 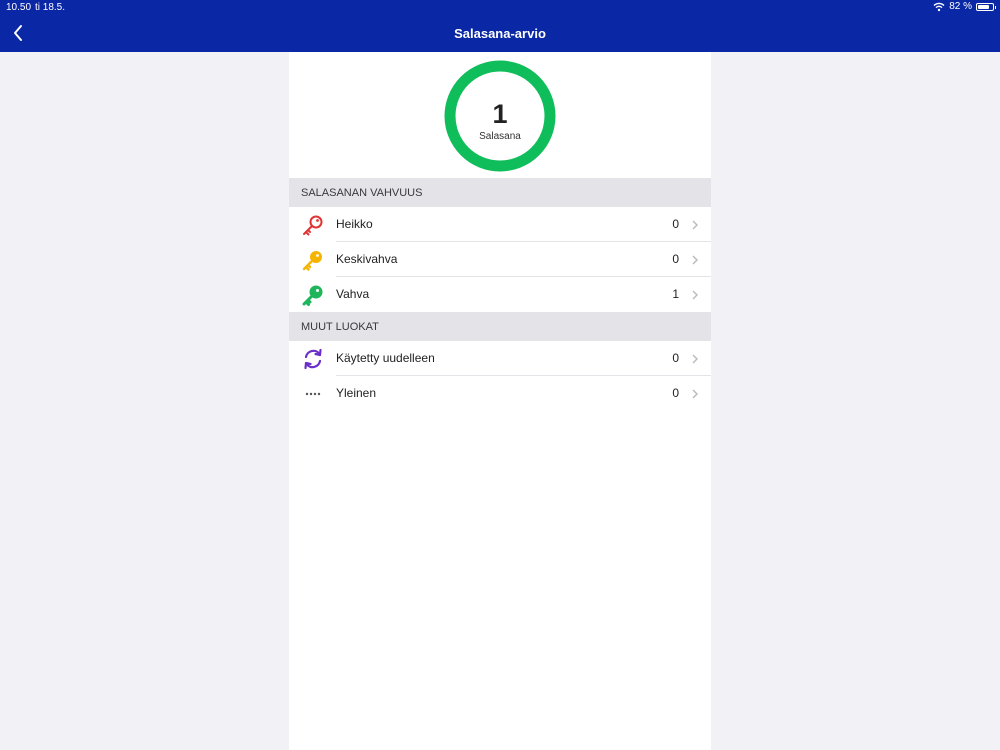 I want to click on battery-level, so click(x=984, y=6).